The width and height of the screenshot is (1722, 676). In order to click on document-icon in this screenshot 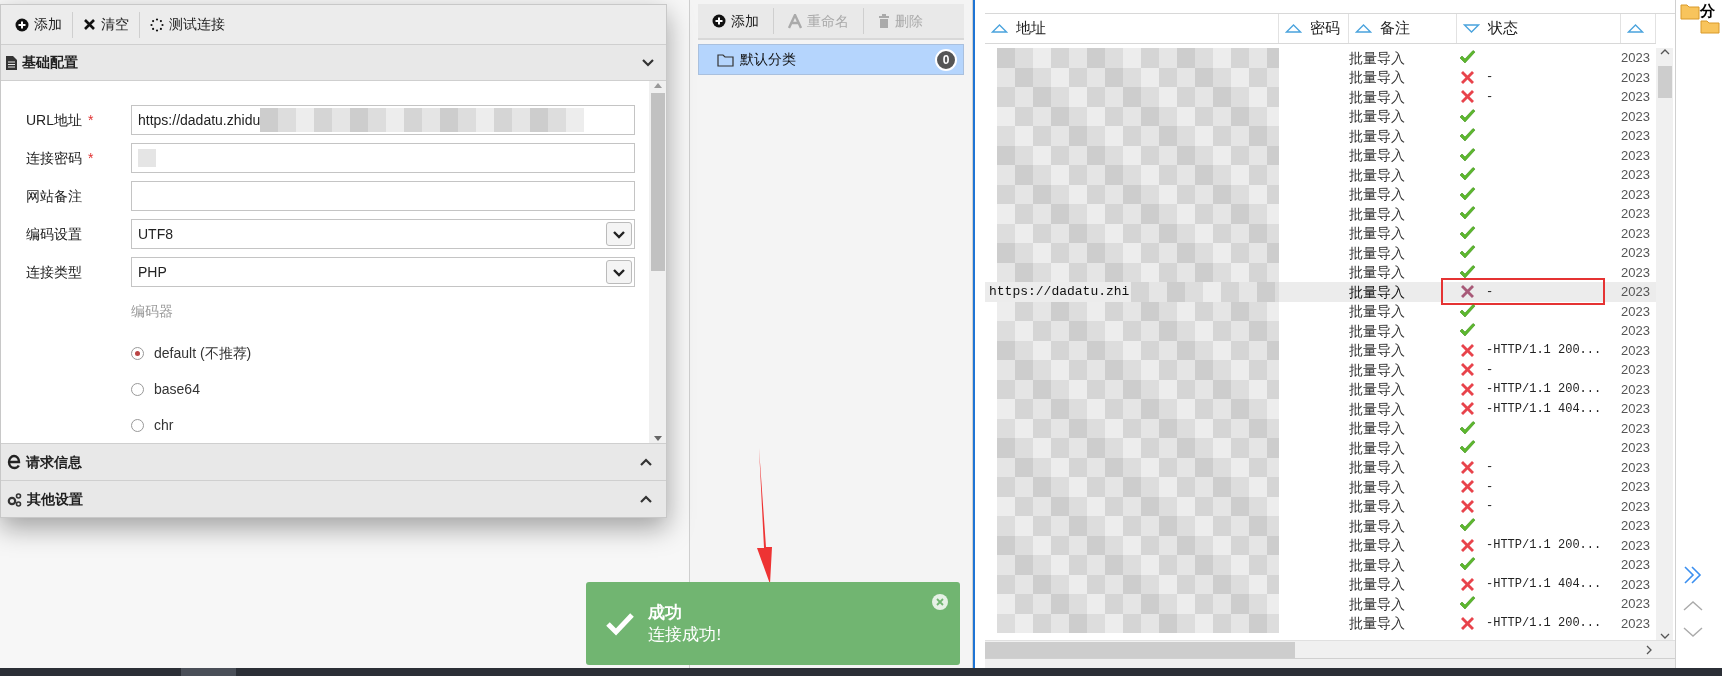, I will do `click(11, 62)`.